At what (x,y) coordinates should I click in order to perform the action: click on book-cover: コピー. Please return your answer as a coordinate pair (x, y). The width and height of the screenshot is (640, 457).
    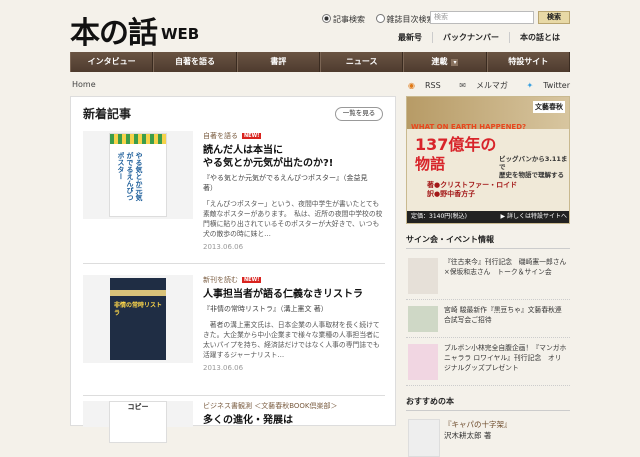
    Looking at the image, I should click on (138, 422).